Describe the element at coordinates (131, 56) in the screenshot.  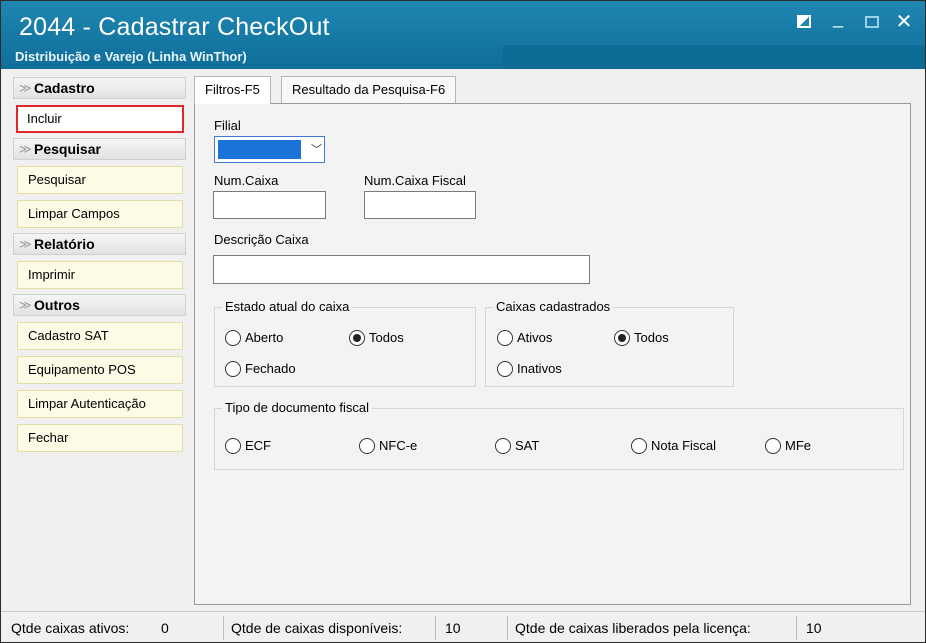
I see `window-subtitle: Distribuição e Varejo (Linha WinThor)` at that location.